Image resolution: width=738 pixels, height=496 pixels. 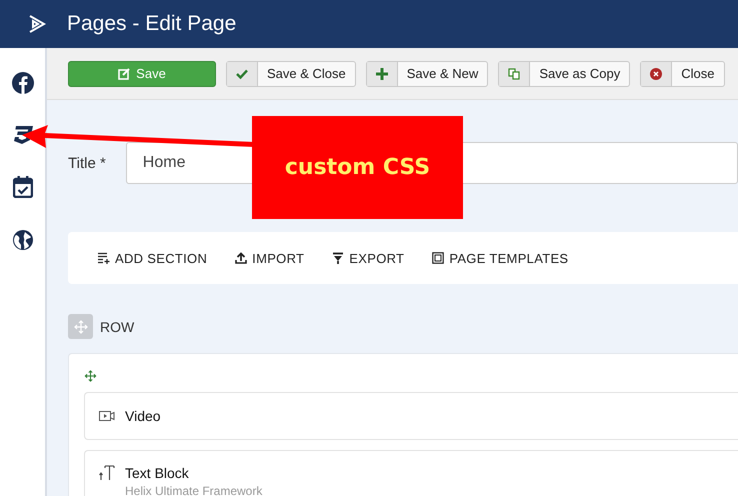 I want to click on addon-title: Video, so click(x=143, y=416).